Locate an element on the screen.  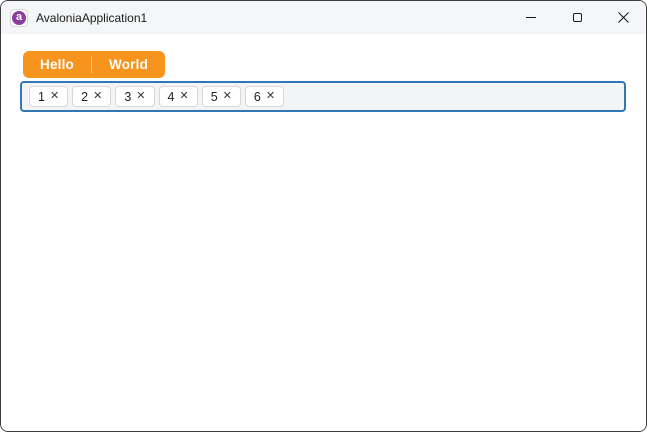
titlebar: a AvaloniaApplication1 is located at coordinates (323, 17).